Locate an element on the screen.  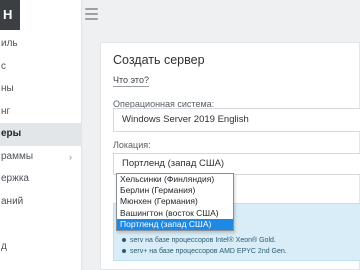
sidebar-item-label: с is located at coordinates (3, 66).